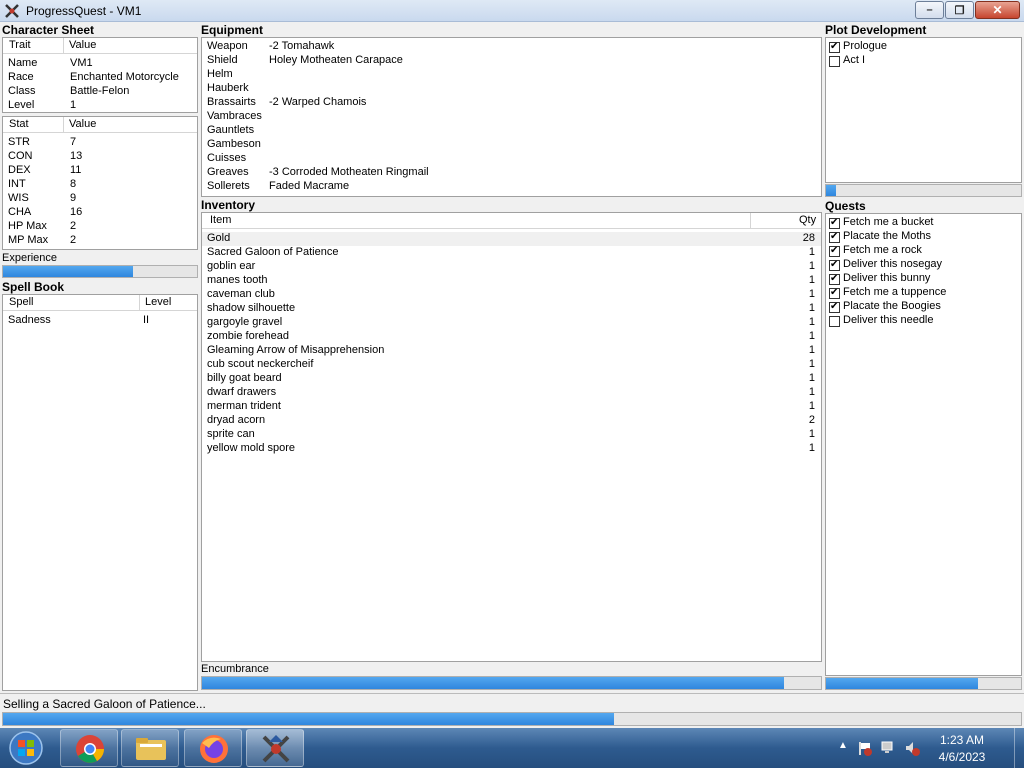  Describe the element at coordinates (100, 199) in the screenshot. I see `stat-row: WIS 9` at that location.